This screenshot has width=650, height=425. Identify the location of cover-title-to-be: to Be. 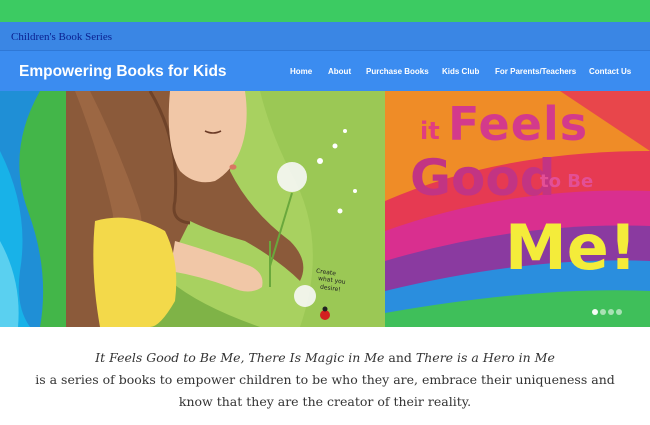
(567, 181).